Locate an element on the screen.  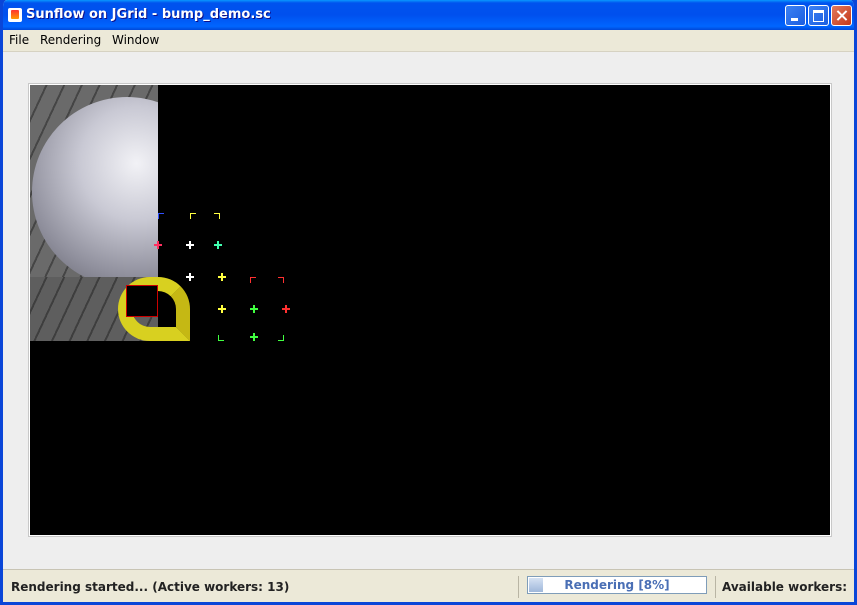
java-app-icon is located at coordinates (15, 15).